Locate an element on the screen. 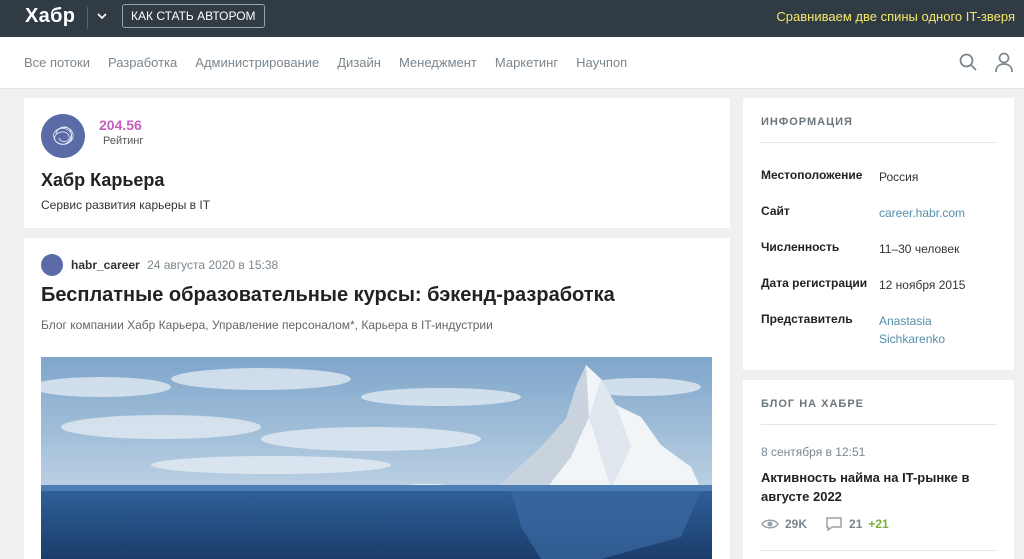  post-author: habr_career is located at coordinates (105, 265).